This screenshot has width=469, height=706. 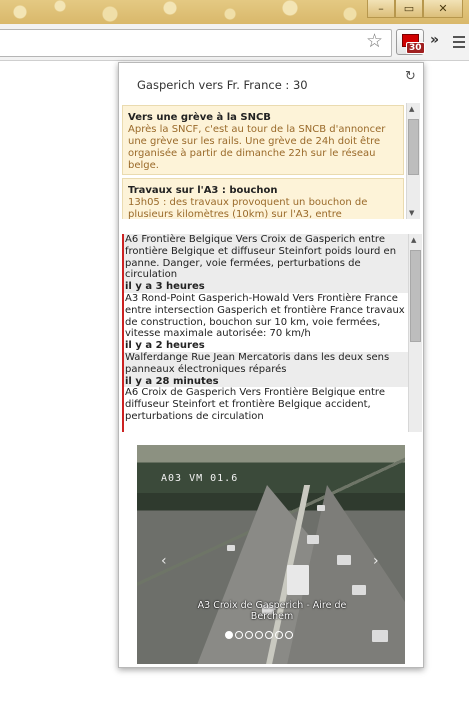 What do you see at coordinates (443, 9) in the screenshot?
I see `close-button: ✕` at bounding box center [443, 9].